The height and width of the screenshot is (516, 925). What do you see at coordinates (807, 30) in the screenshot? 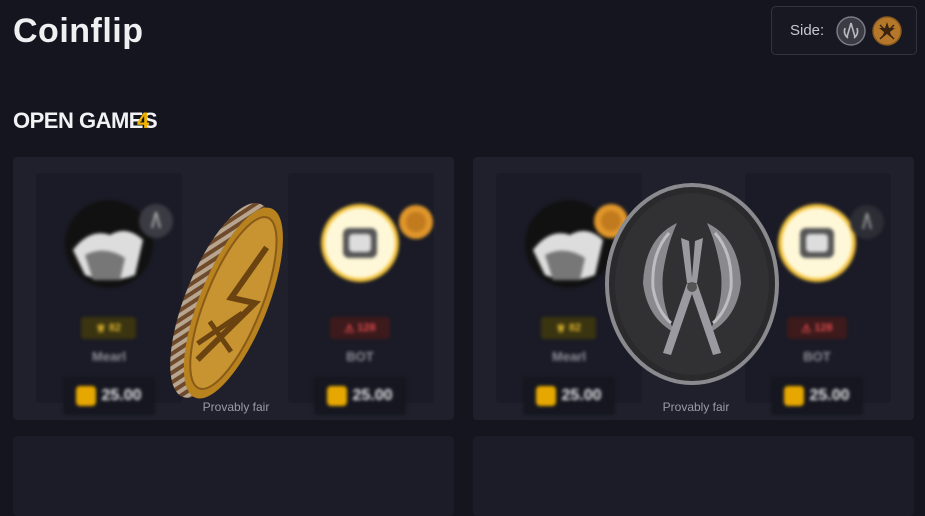
I see `side-label: Side:` at bounding box center [807, 30].